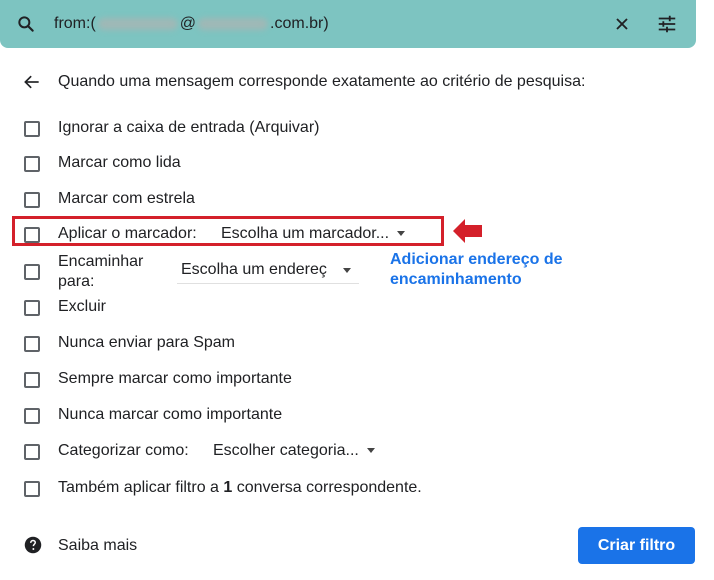 Image resolution: width=714 pixels, height=580 pixels. I want to click on search-input: from:( @ .com.br), so click(191, 24).